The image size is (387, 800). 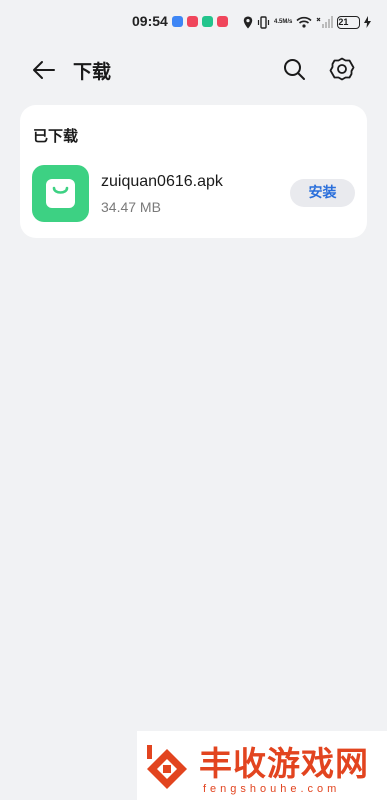 I want to click on status-time: 09:54, so click(x=150, y=21).